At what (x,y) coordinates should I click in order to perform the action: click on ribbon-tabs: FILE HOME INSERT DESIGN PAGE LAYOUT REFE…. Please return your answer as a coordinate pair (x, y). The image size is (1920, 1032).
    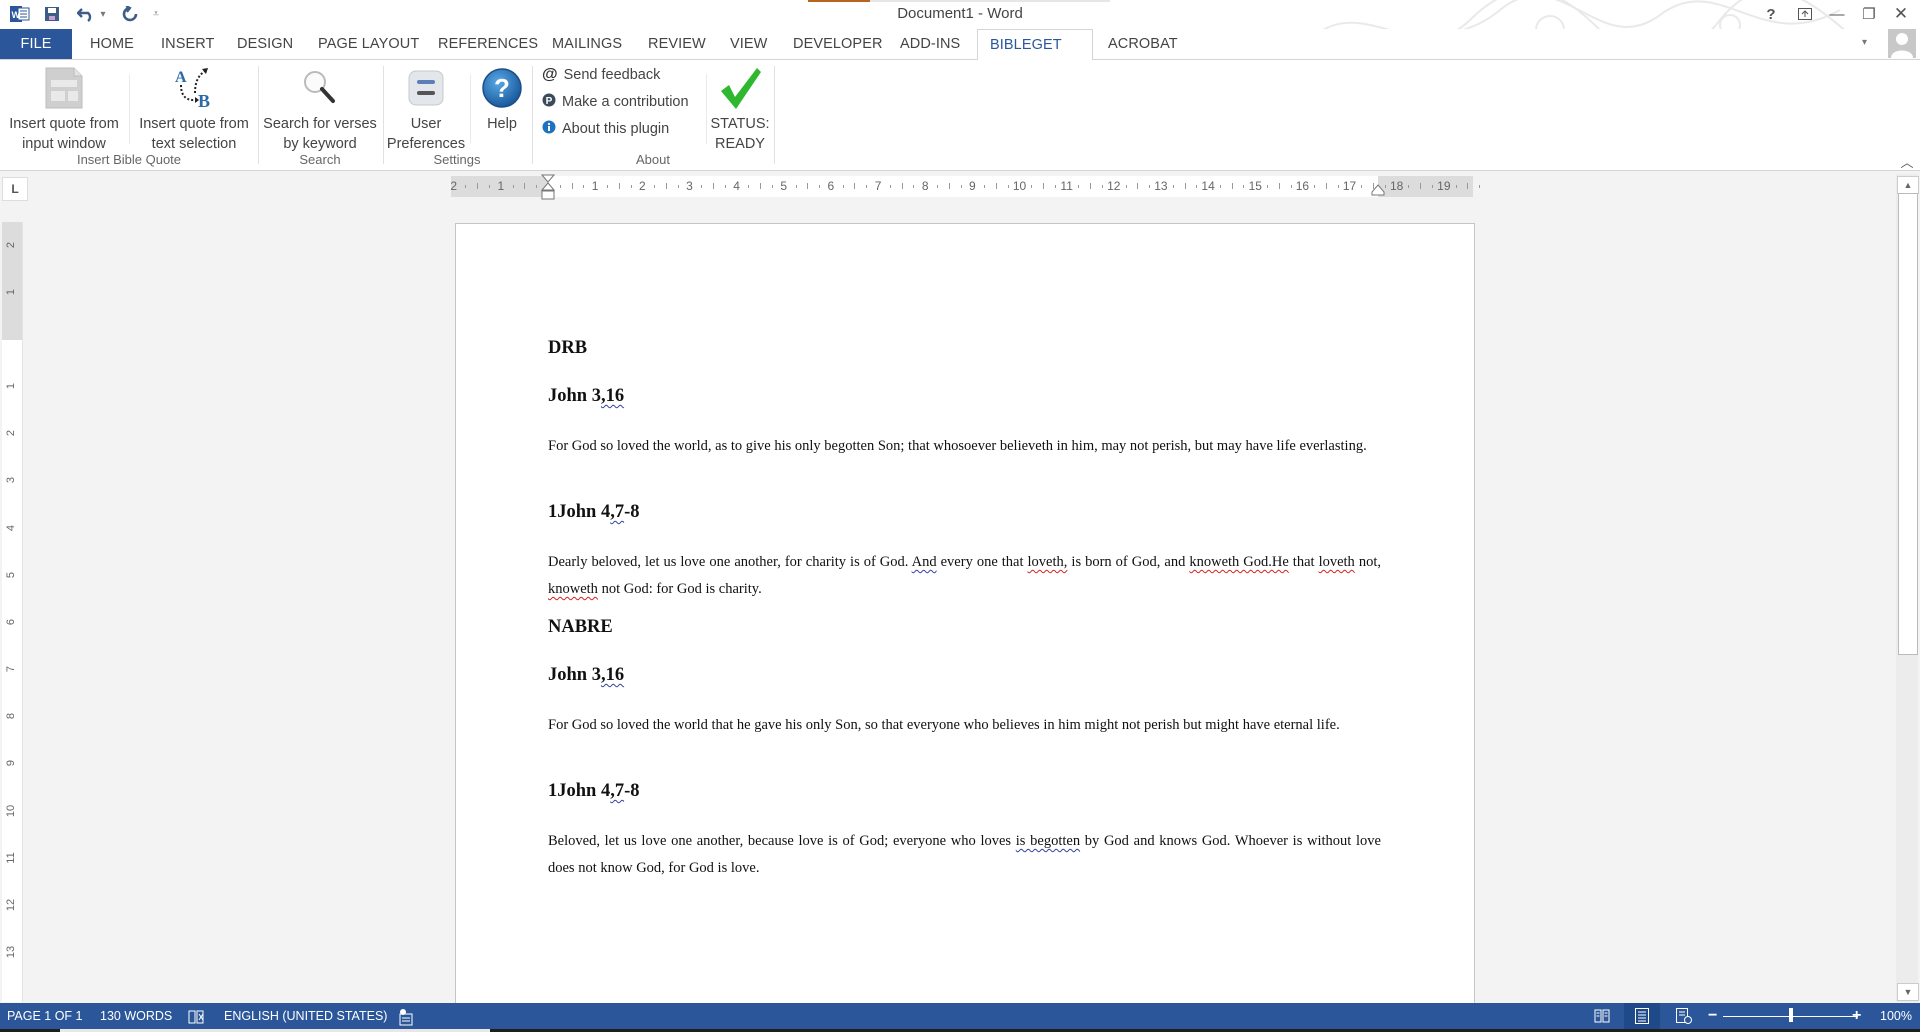
    Looking at the image, I should click on (960, 56).